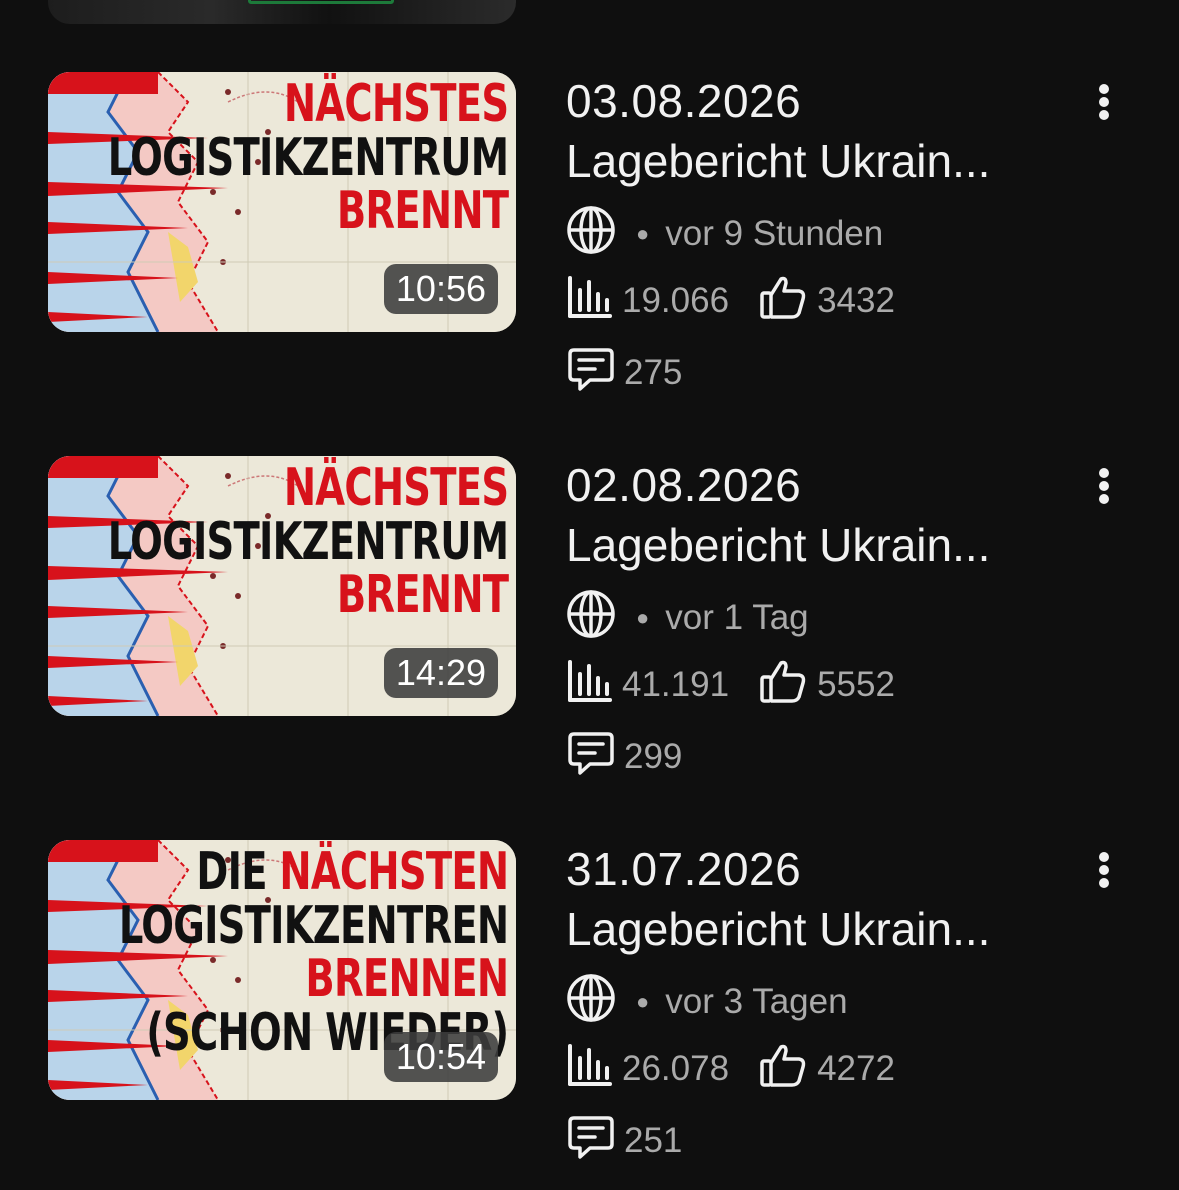 The width and height of the screenshot is (1179, 1190). What do you see at coordinates (440, 289) in the screenshot?
I see `video-duration: 10:56` at bounding box center [440, 289].